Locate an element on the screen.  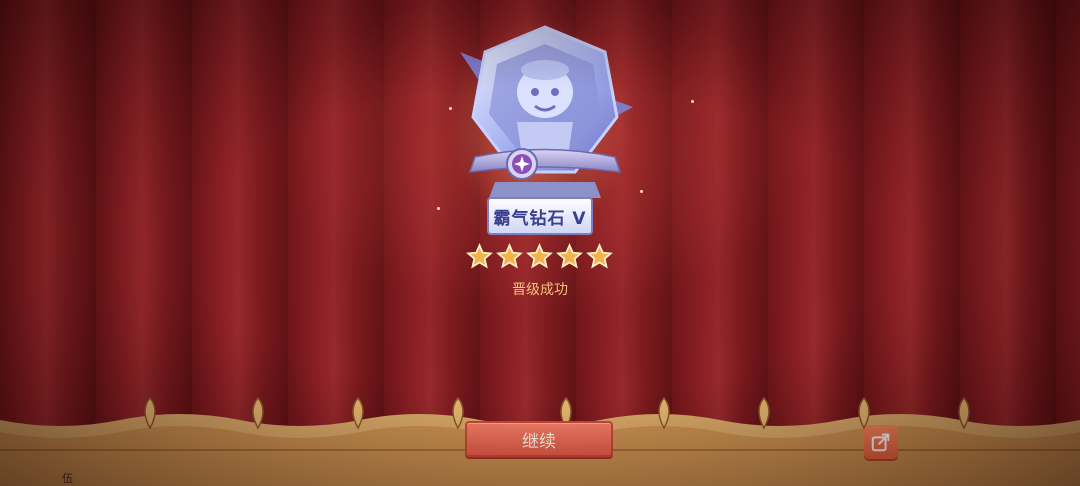
rank-title: 霸气钻石 V is located at coordinates (540, 218).